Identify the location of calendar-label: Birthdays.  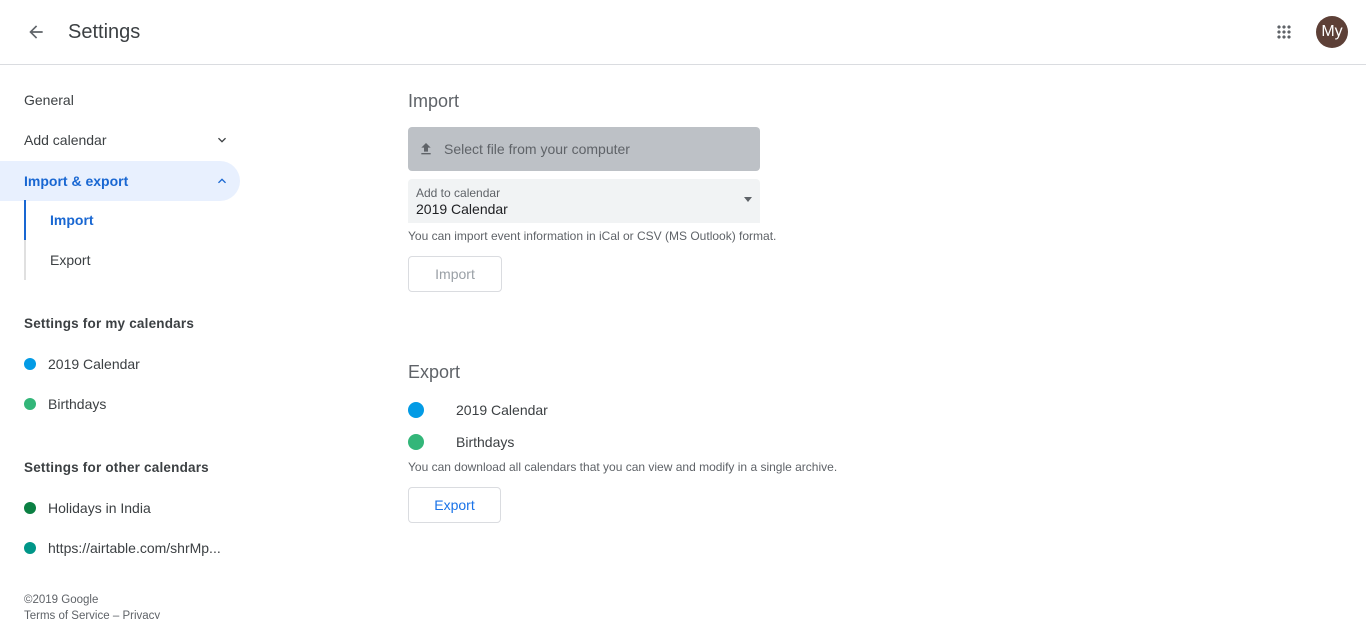
(77, 404).